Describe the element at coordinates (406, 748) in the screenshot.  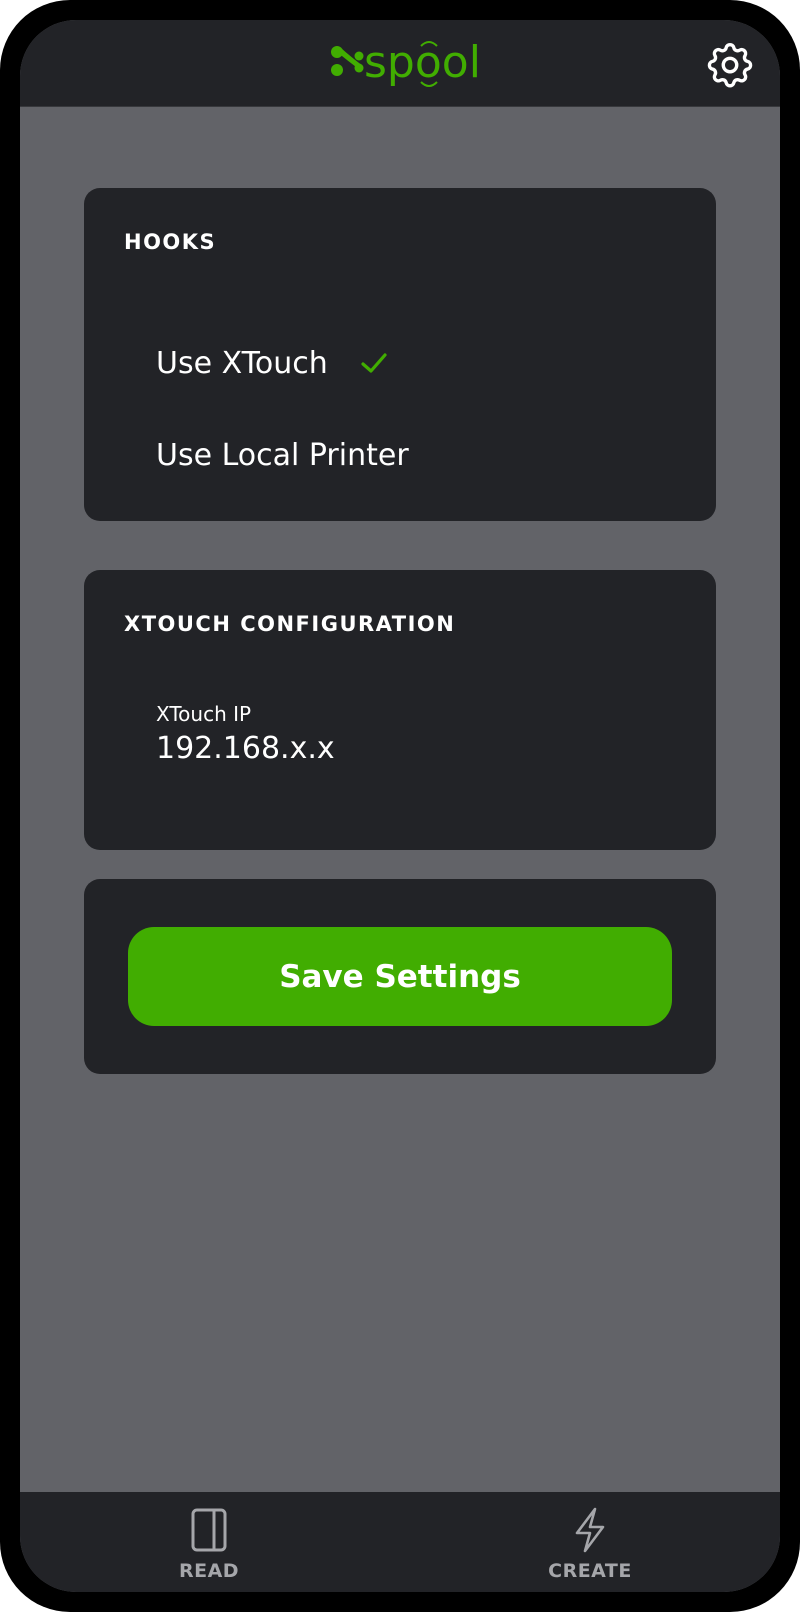
I see `xtouch-ip-input` at that location.